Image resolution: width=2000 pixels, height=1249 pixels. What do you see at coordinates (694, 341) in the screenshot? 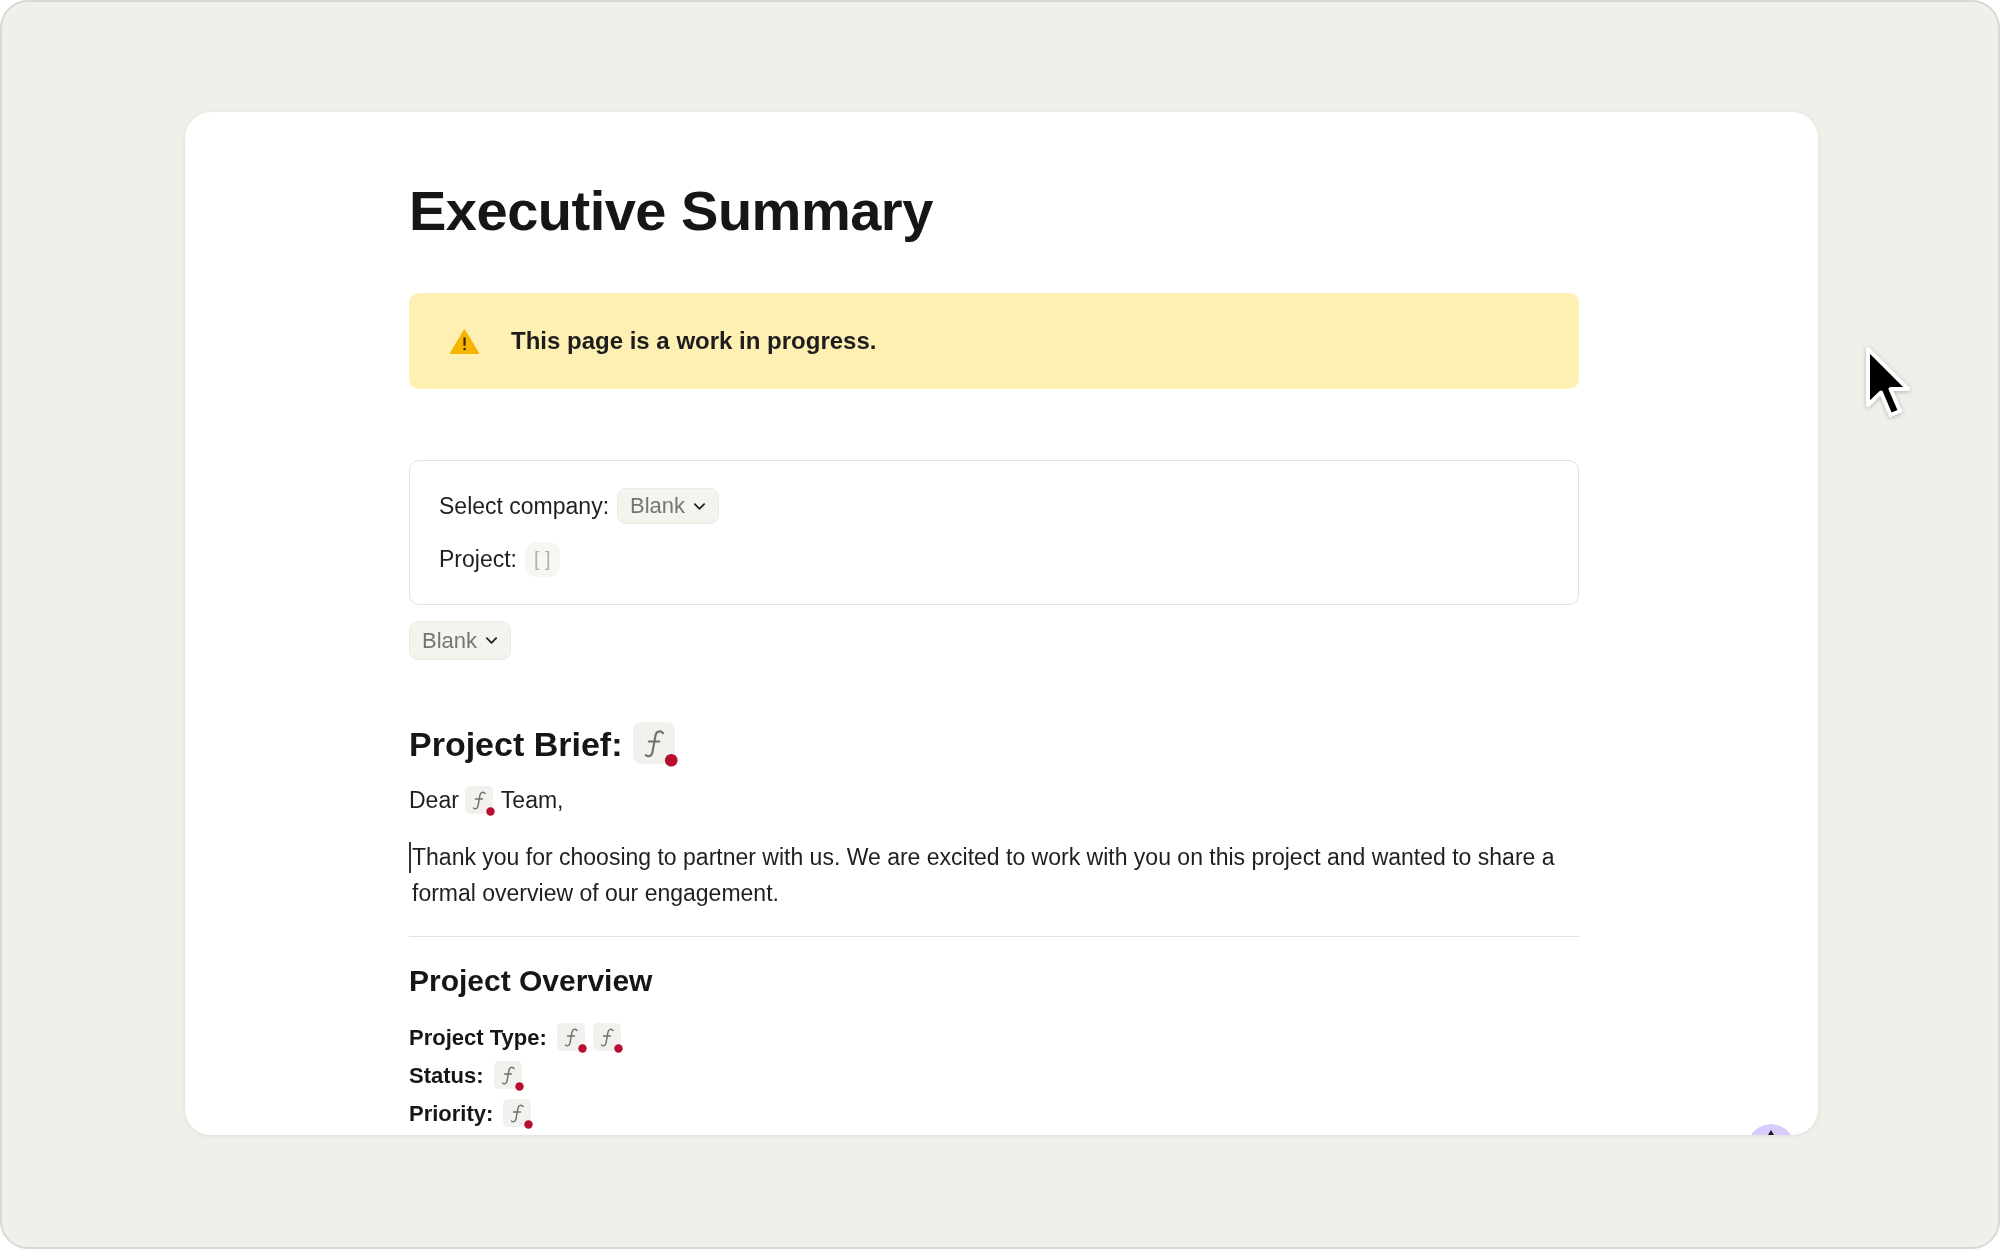
I see `callout-text: This page is a work in progress.` at bounding box center [694, 341].